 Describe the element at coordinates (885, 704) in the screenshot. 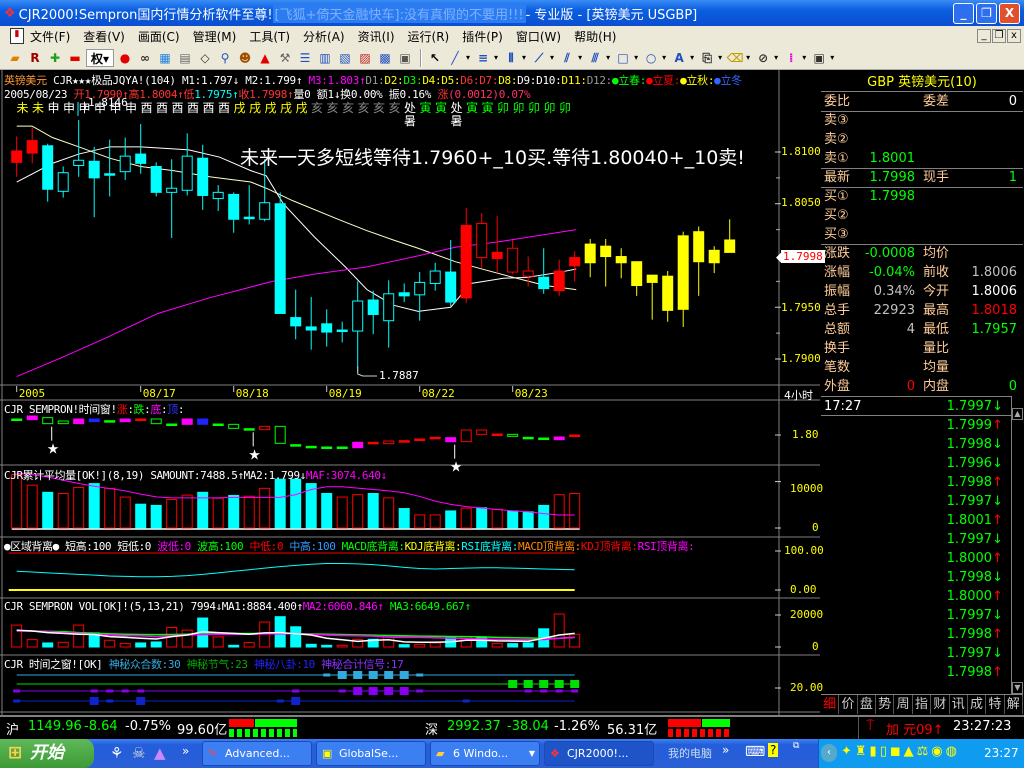

I see `quote-tab: 势` at that location.